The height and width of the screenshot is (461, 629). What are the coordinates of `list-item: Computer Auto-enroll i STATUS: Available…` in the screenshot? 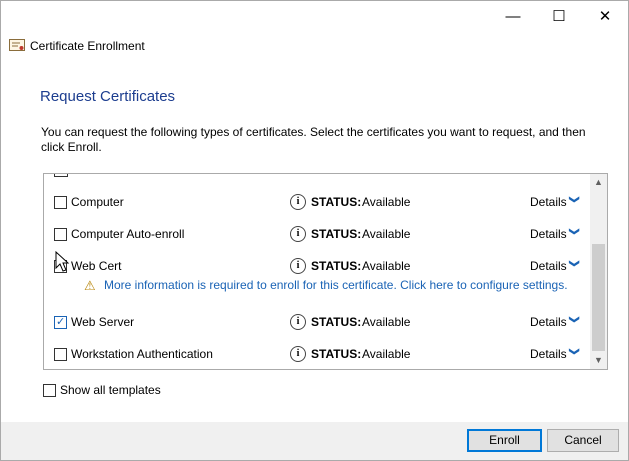 It's located at (317, 236).